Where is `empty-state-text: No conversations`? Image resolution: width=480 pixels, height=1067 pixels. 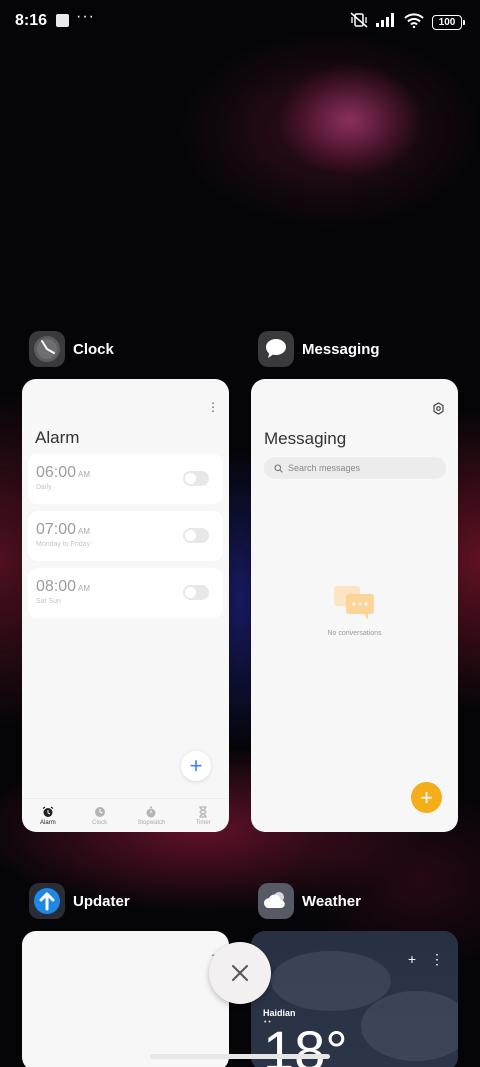 empty-state-text: No conversations is located at coordinates (354, 633).